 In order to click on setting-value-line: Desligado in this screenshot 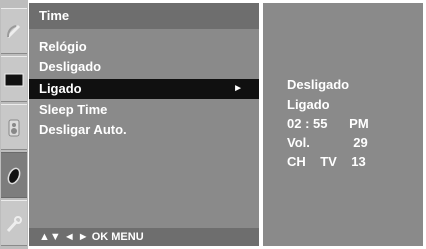, I will do `click(318, 85)`.